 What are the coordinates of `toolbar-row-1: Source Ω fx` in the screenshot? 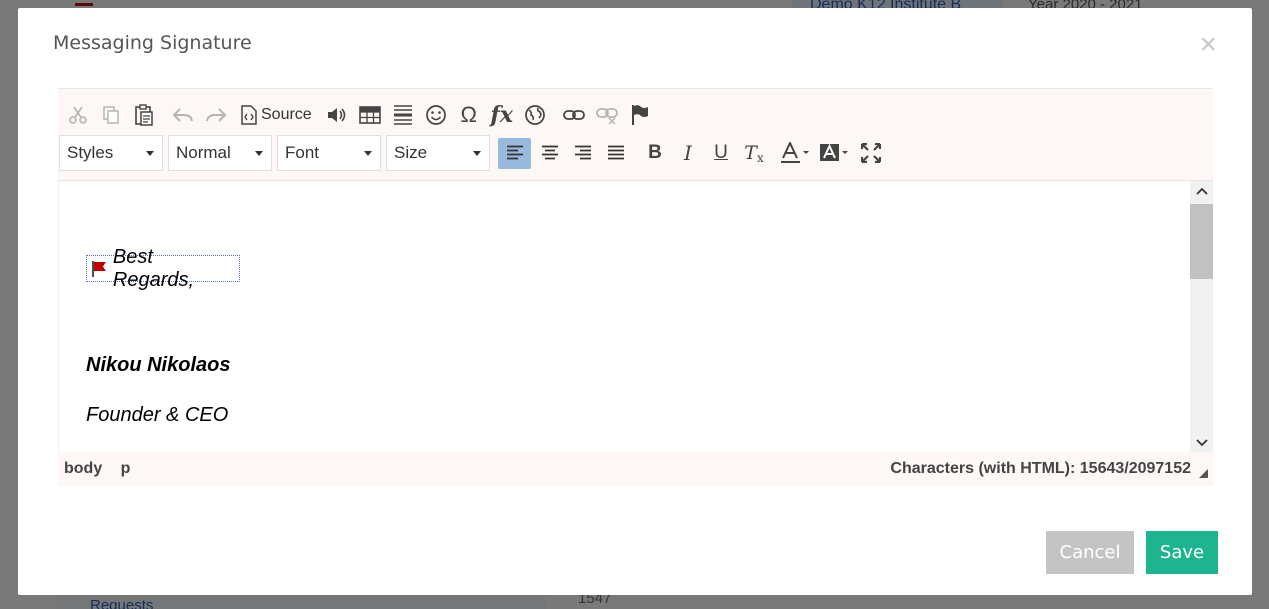 It's located at (361, 115).